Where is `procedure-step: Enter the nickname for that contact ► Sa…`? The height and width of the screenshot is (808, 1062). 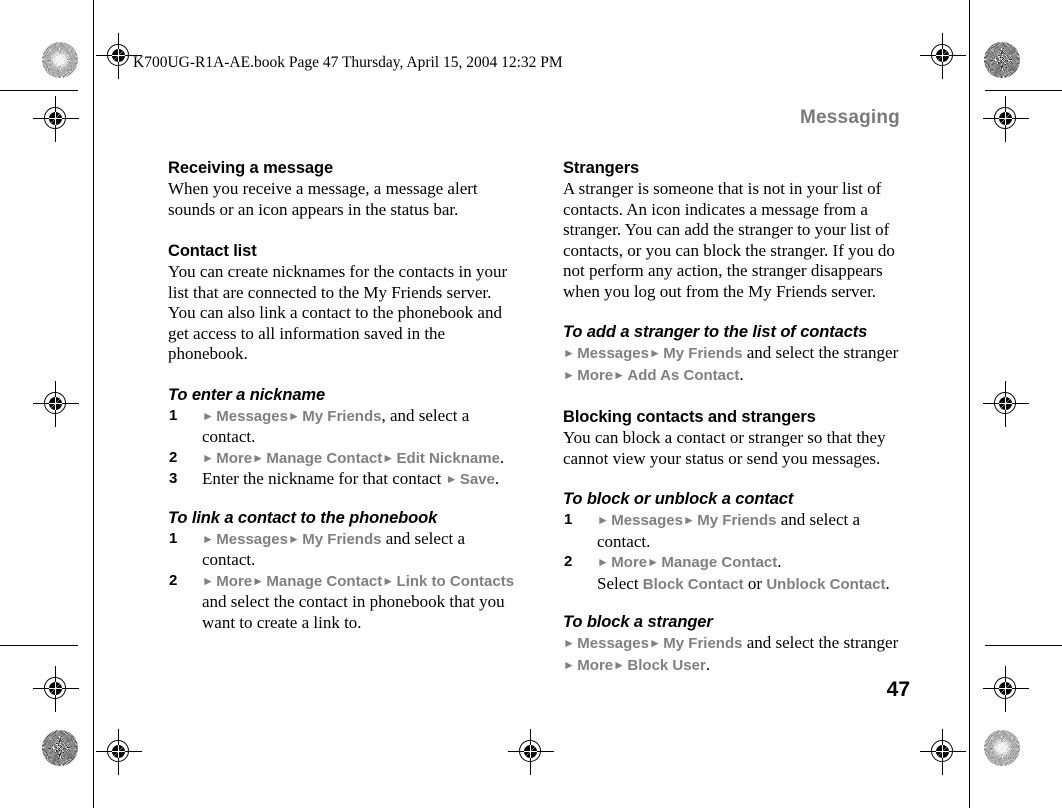 procedure-step: Enter the nickname for that contact ► Sa… is located at coordinates (342, 480).